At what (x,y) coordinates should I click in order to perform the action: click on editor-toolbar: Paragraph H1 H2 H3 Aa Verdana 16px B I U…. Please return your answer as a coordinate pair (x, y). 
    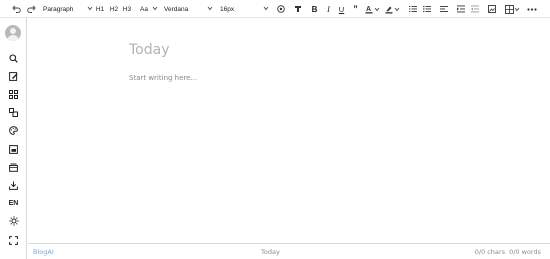
    Looking at the image, I should click on (275, 9).